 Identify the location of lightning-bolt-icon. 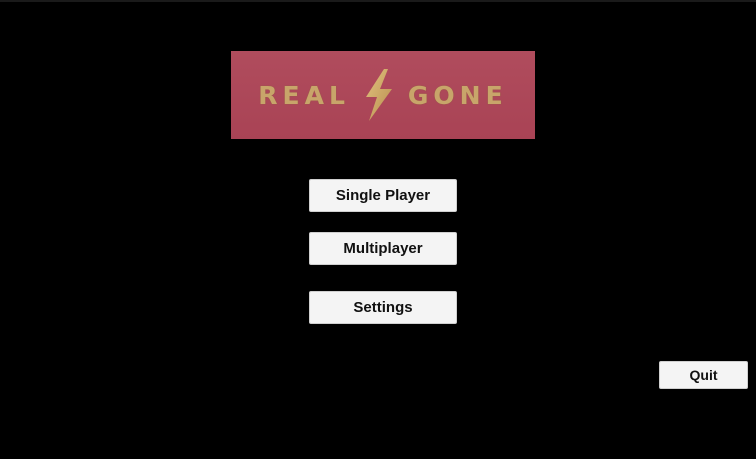
(378, 95).